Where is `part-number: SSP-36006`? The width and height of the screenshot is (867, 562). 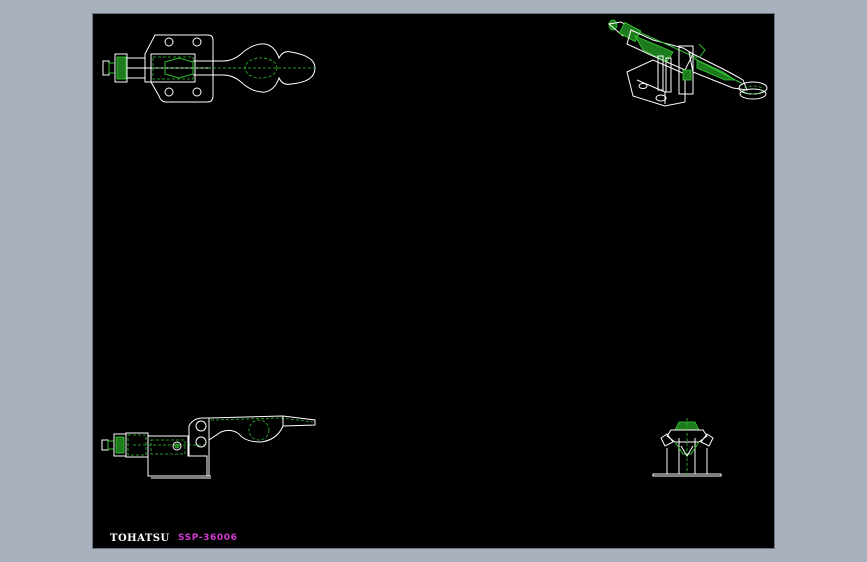 part-number: SSP-36006 is located at coordinates (208, 538).